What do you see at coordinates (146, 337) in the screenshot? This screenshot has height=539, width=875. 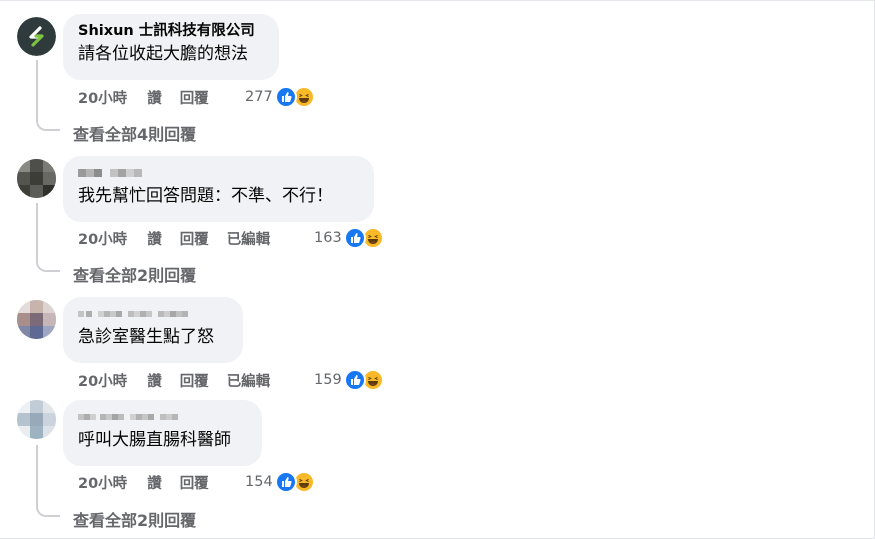 I see `comment-text: 急診室醫生點了怒` at bounding box center [146, 337].